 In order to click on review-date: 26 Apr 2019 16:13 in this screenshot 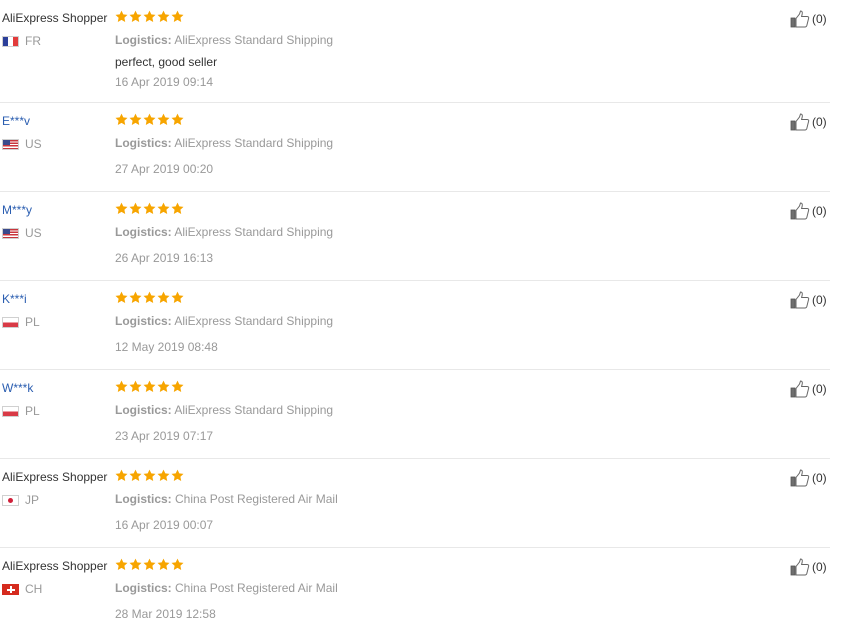, I will do `click(164, 258)`.